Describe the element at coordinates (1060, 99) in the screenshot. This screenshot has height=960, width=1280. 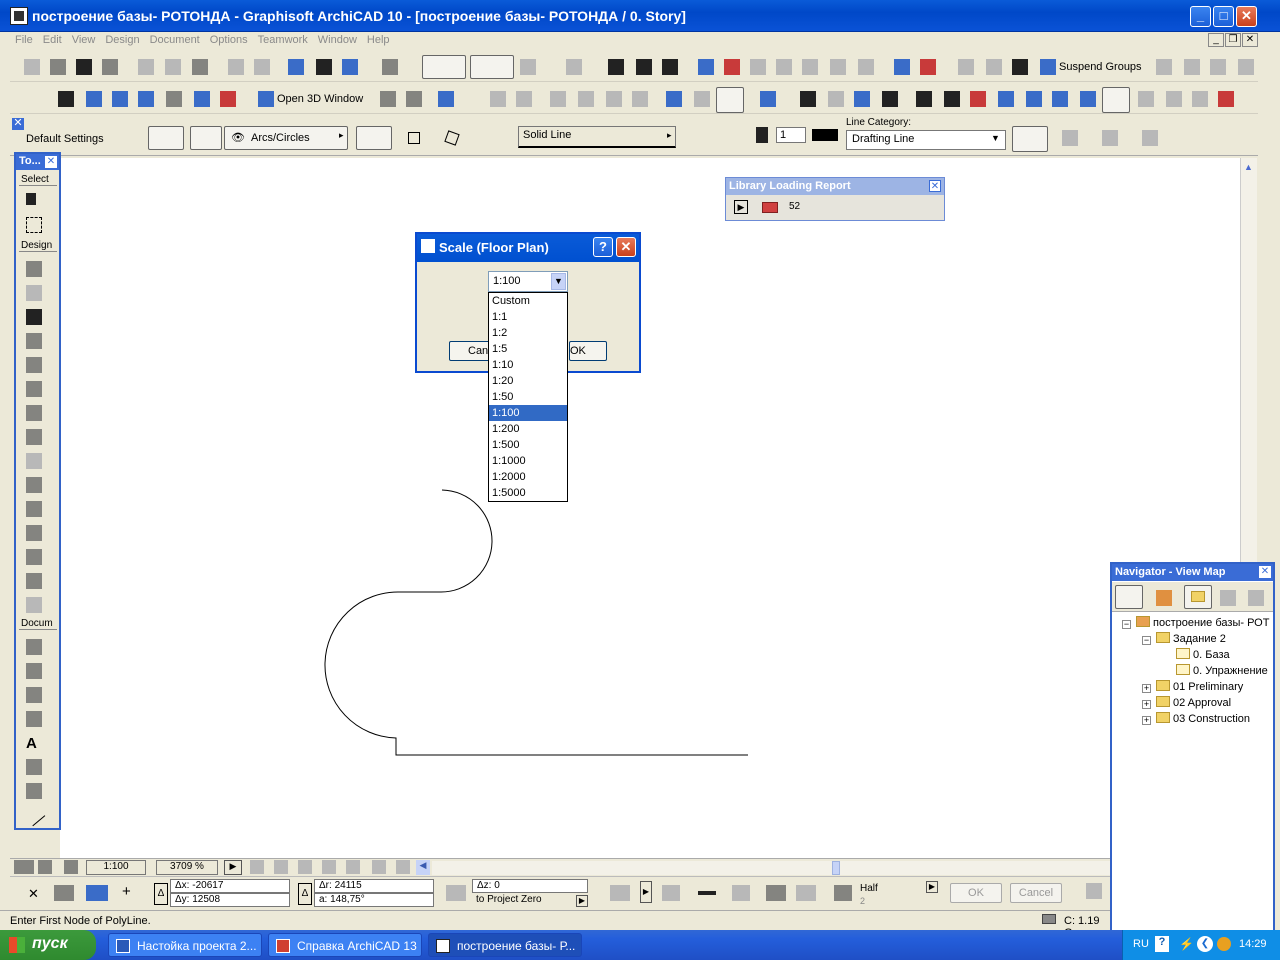
I see `animation-icon` at that location.